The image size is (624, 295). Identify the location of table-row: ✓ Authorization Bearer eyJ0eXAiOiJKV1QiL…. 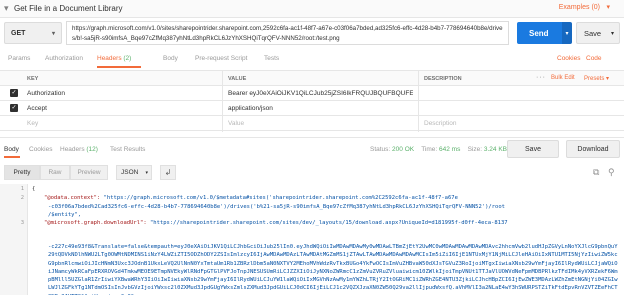
(312, 93).